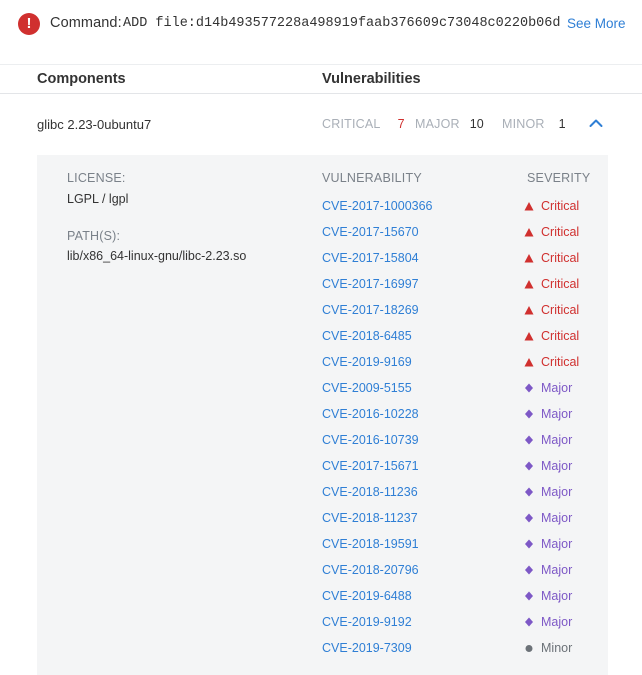 The height and width of the screenshot is (675, 642). Describe the element at coordinates (401, 124) in the screenshot. I see `critical-count-value: 7` at that location.